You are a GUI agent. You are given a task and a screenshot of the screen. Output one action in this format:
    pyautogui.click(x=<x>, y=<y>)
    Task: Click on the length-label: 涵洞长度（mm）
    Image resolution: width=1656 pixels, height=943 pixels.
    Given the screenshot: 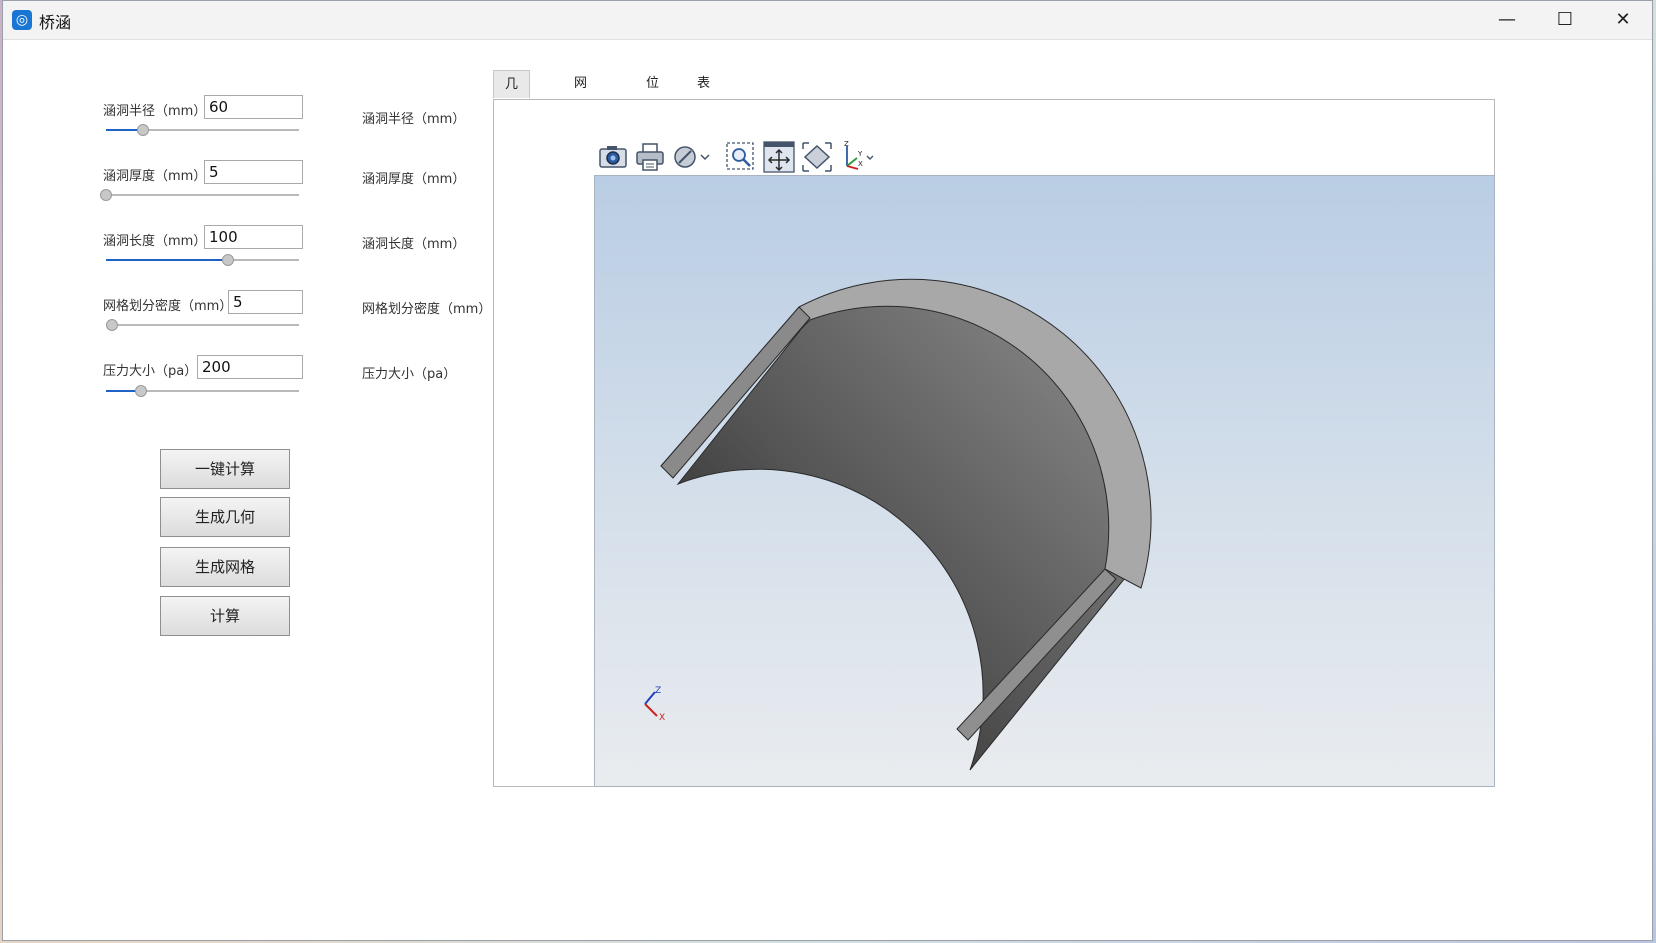 What is the action you would take?
    pyautogui.click(x=155, y=241)
    